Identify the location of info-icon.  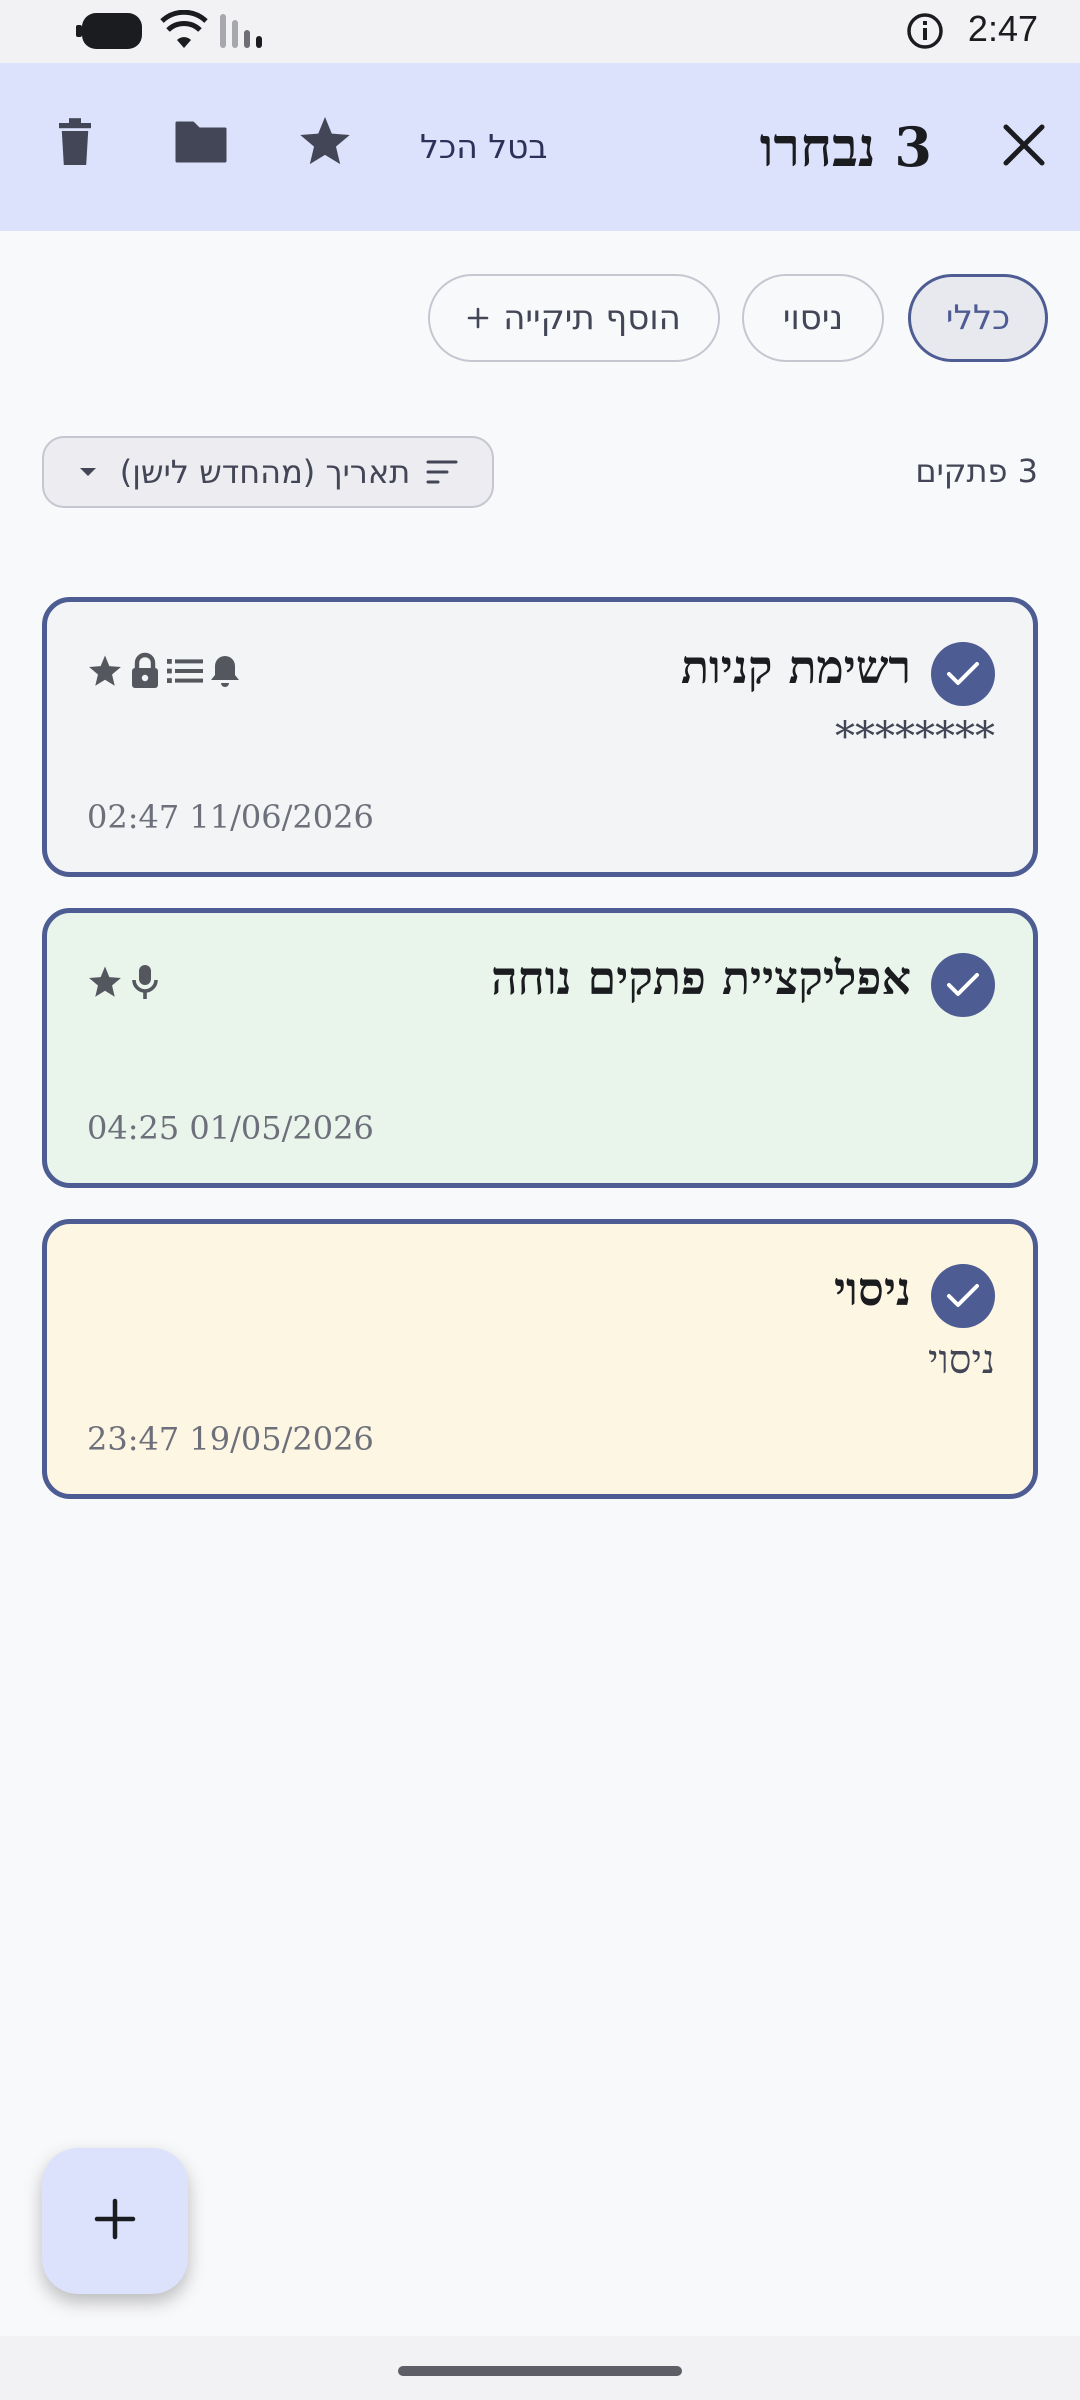
(925, 33).